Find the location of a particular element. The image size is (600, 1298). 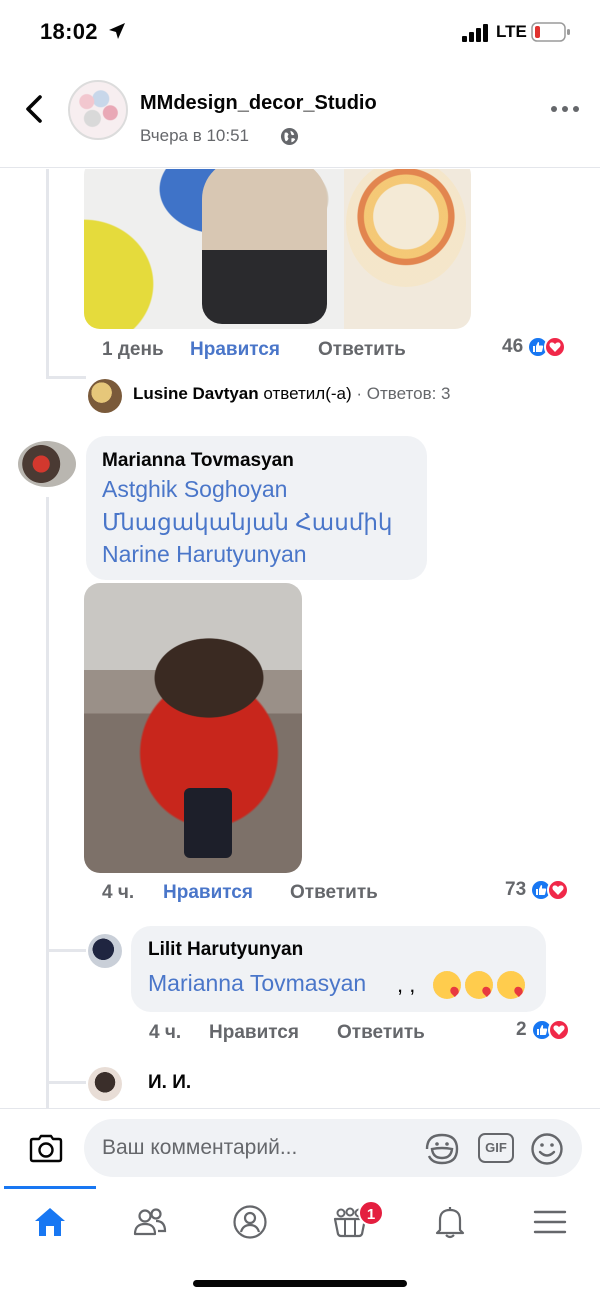

status-time: 18:02 is located at coordinates (69, 31).